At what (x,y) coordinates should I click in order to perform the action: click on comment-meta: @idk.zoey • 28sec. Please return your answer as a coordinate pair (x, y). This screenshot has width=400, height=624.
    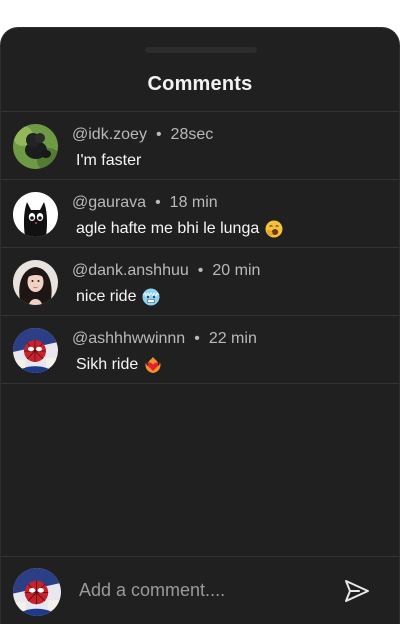
    Looking at the image, I should click on (142, 135).